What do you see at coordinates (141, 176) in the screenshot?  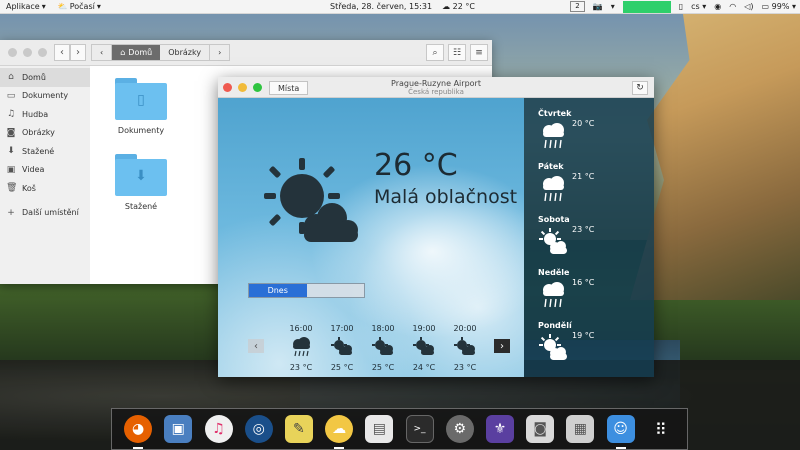 I see `download-icon: ⬇` at bounding box center [141, 176].